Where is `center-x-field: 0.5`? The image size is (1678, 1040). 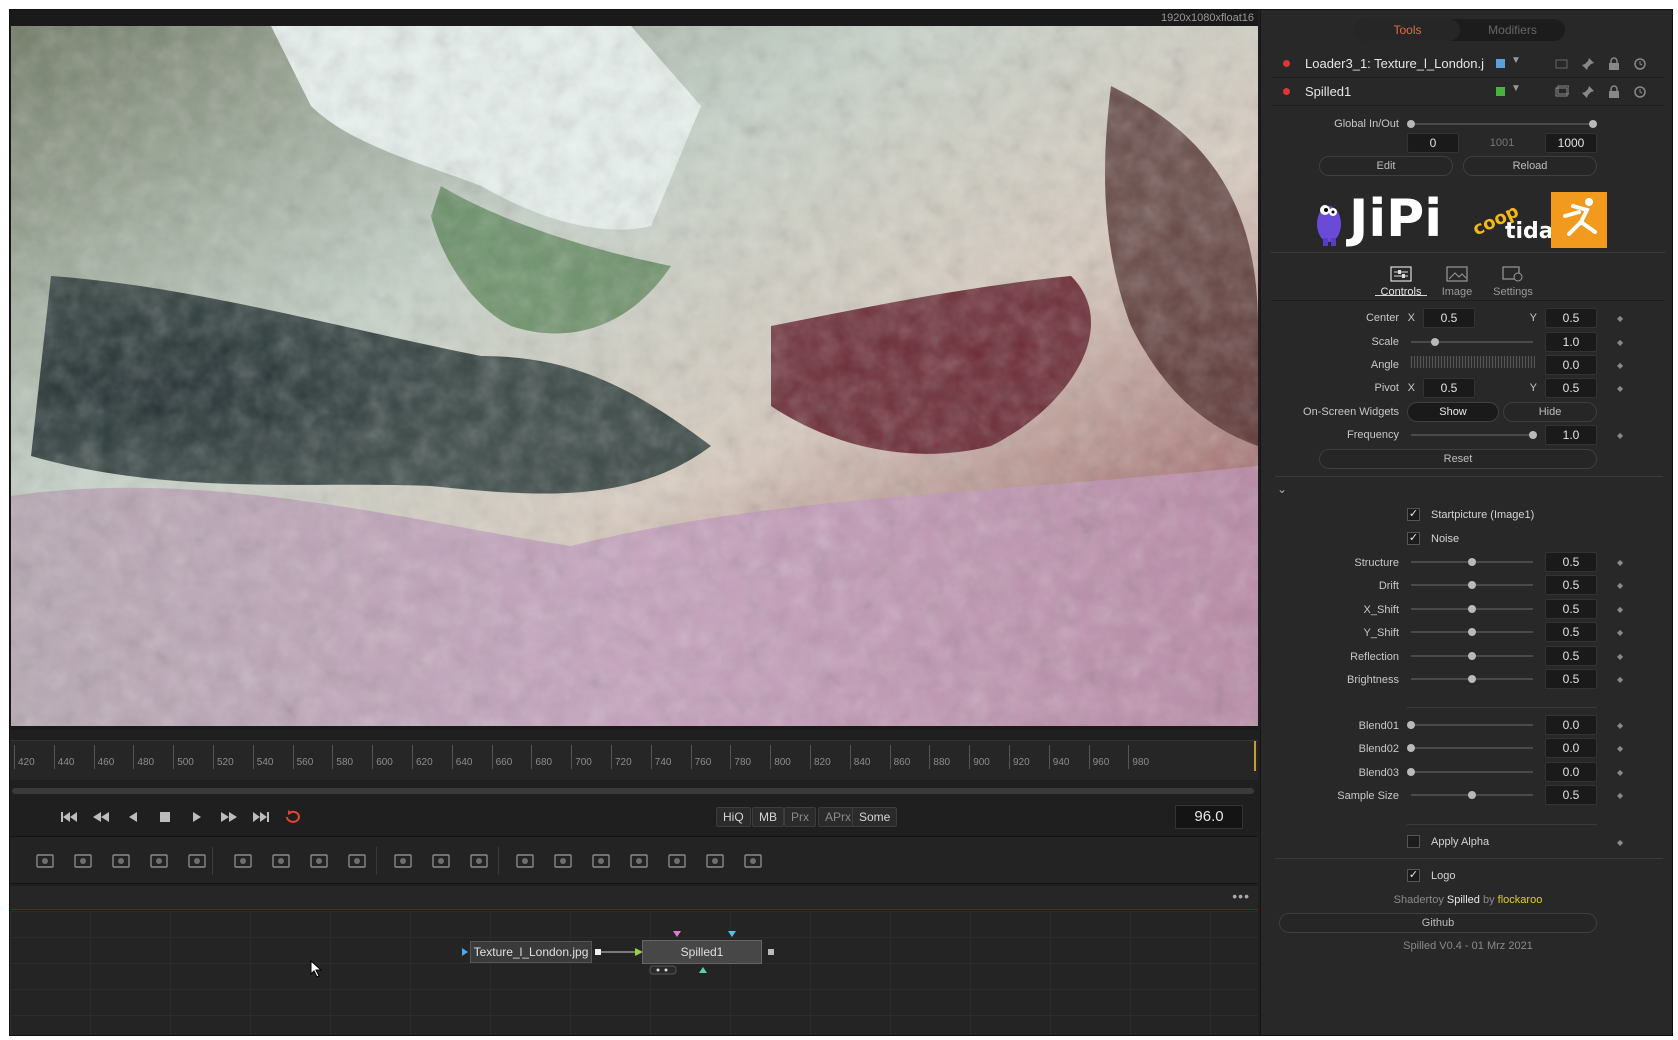
center-x-field: 0.5 is located at coordinates (1449, 318).